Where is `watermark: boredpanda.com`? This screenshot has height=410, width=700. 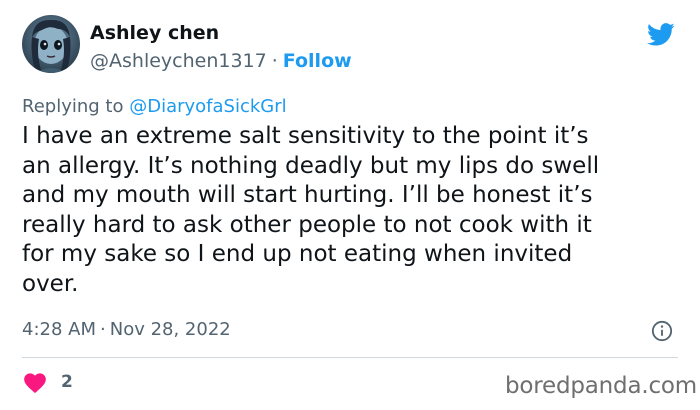 watermark: boredpanda.com is located at coordinates (601, 386).